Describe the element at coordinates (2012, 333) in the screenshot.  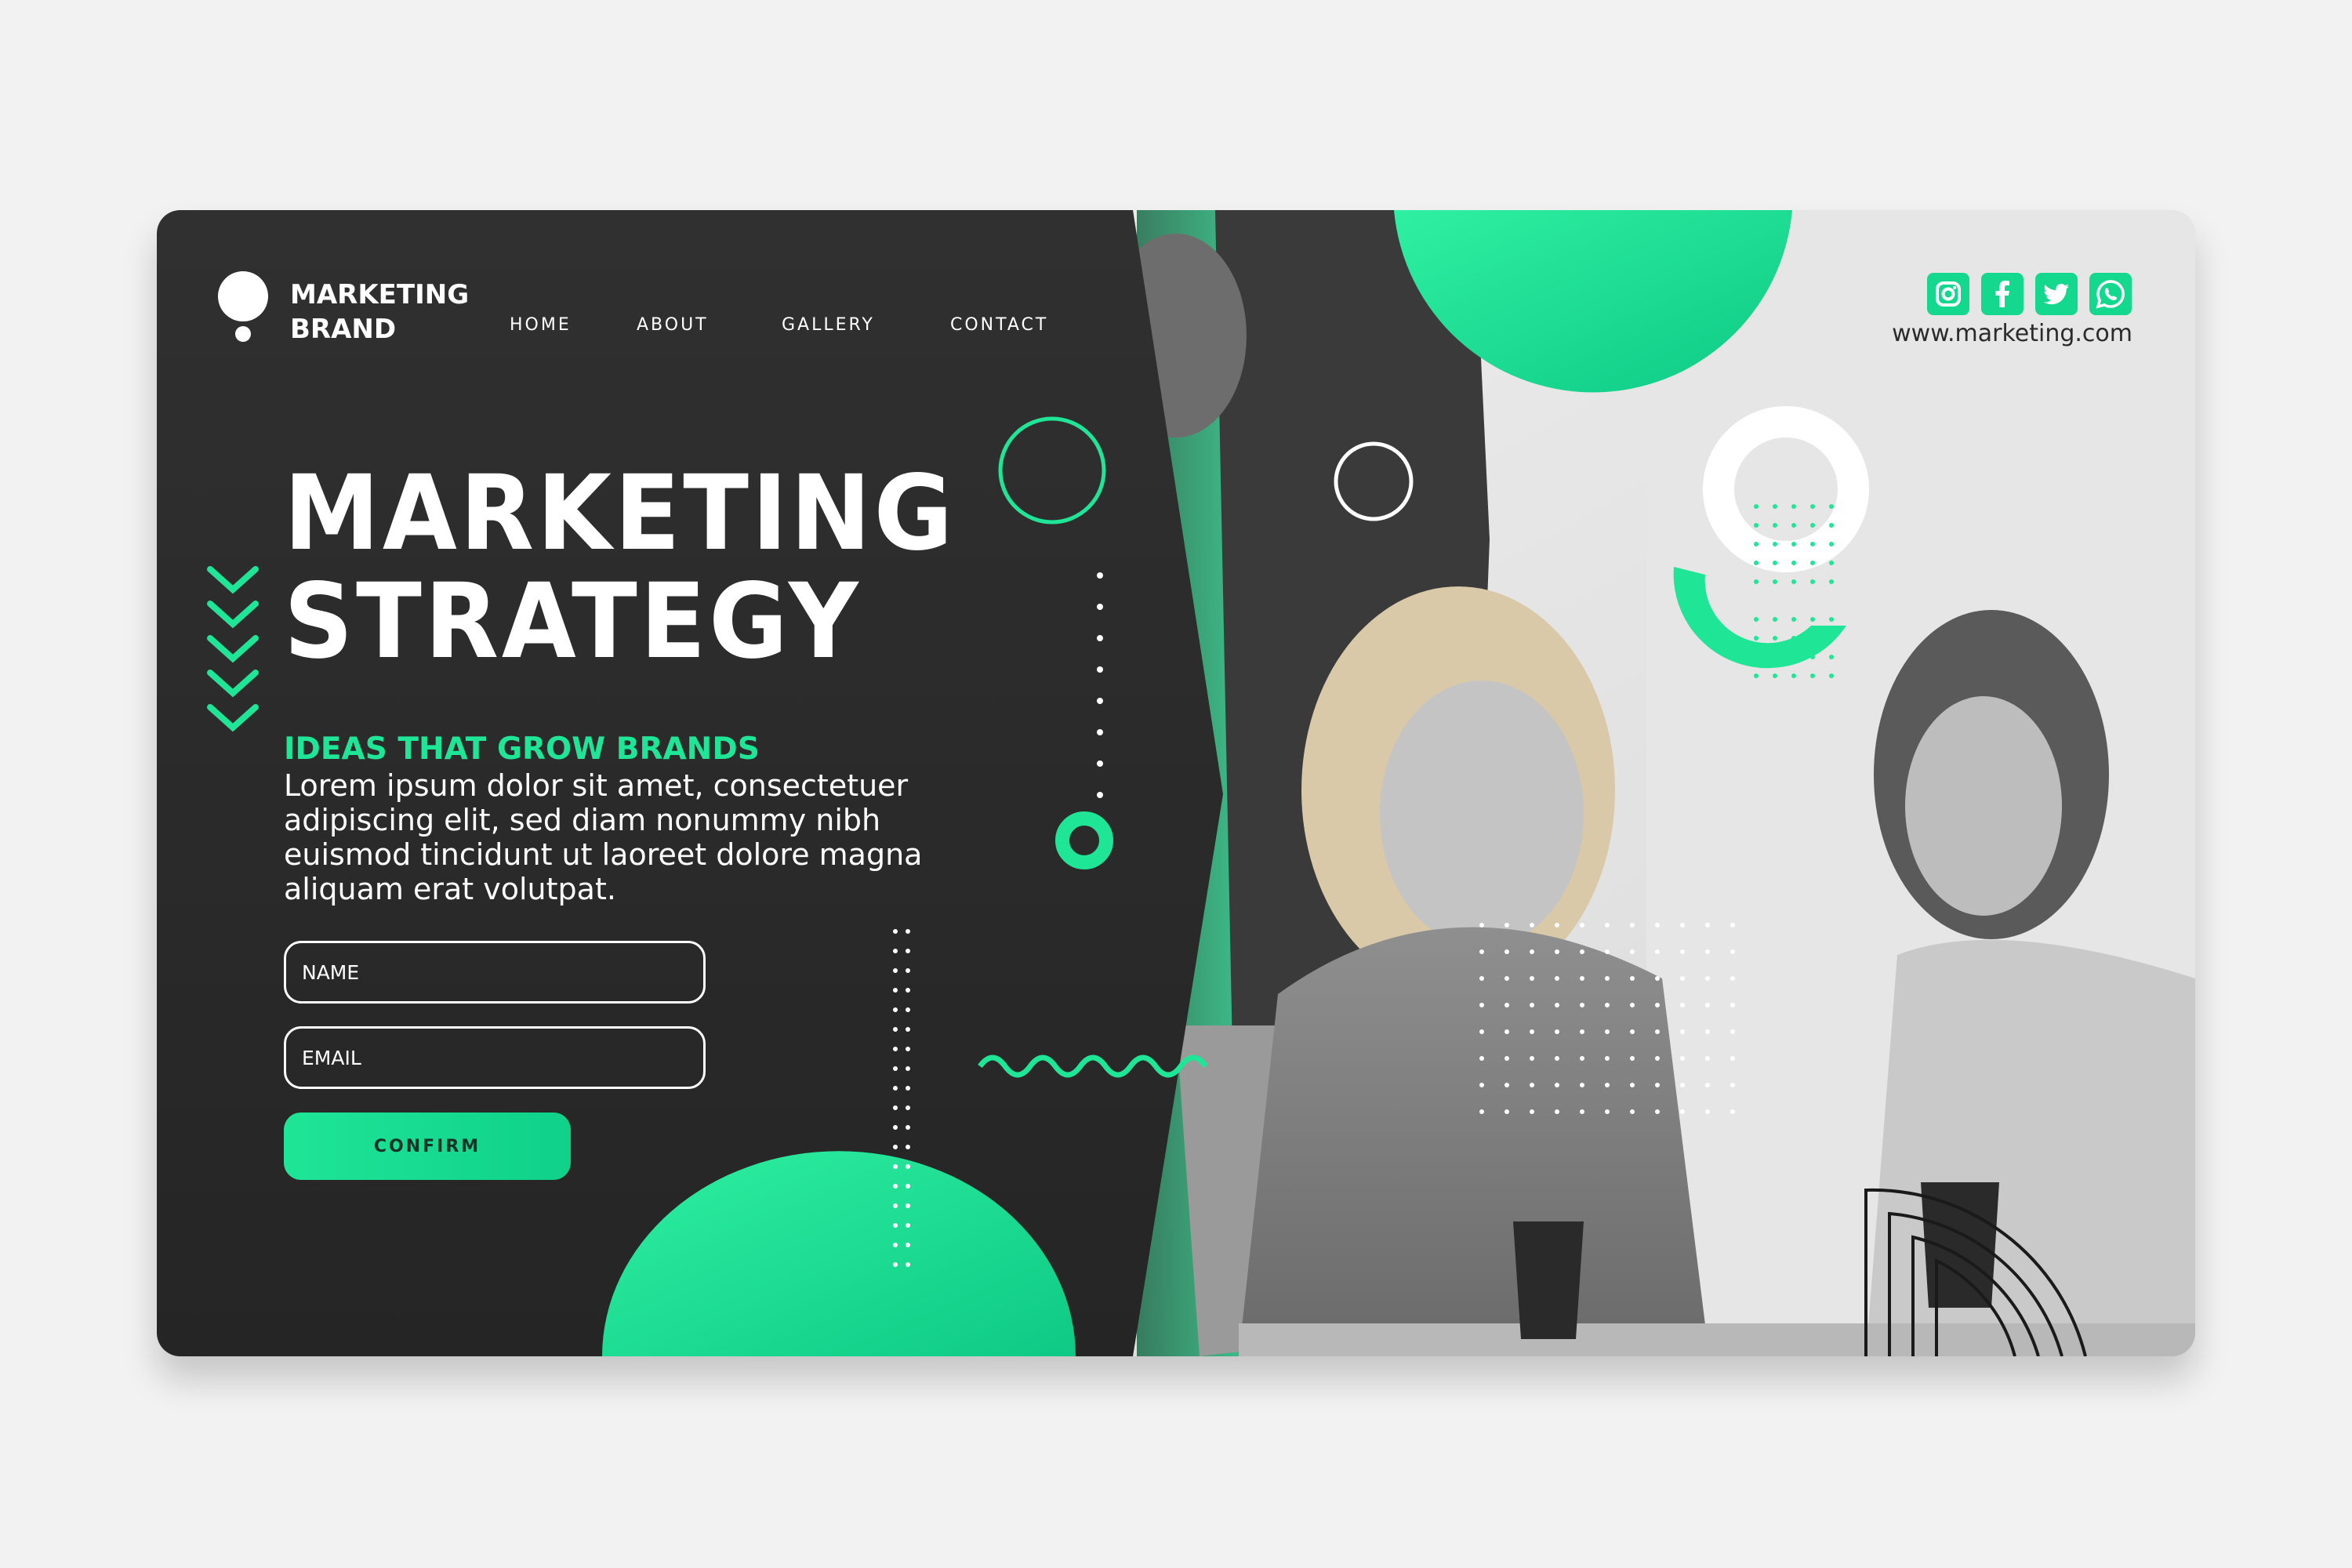
I see `site-url: www.marketing.com` at that location.